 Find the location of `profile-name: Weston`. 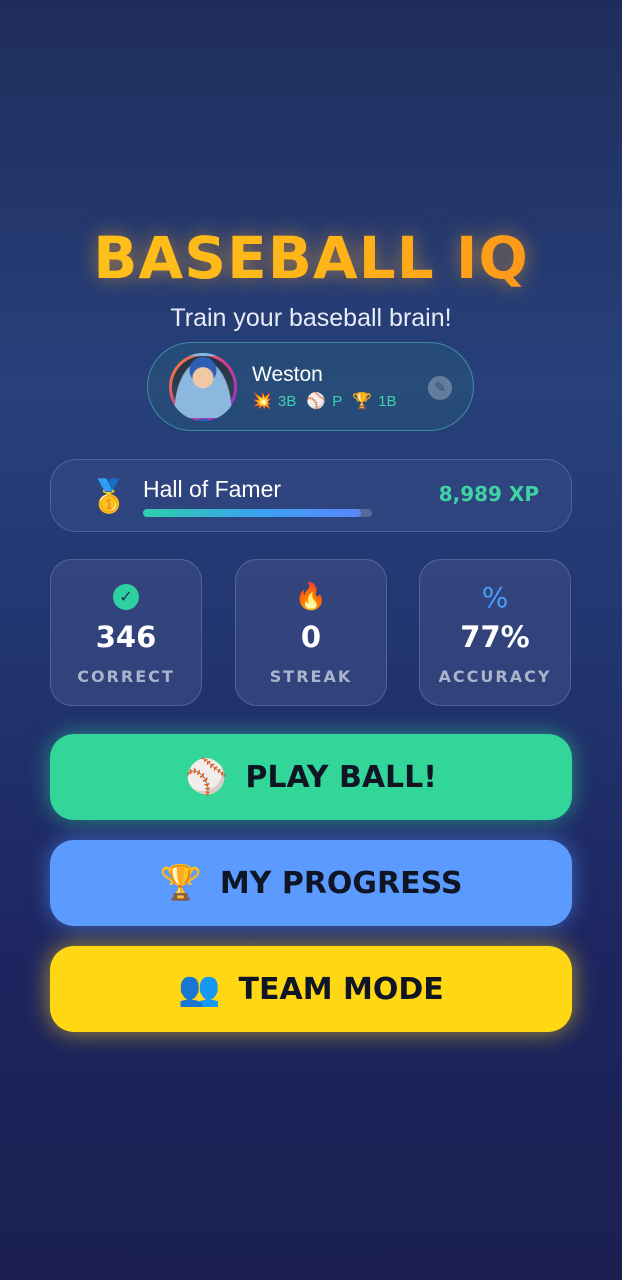

profile-name: Weston is located at coordinates (287, 374).